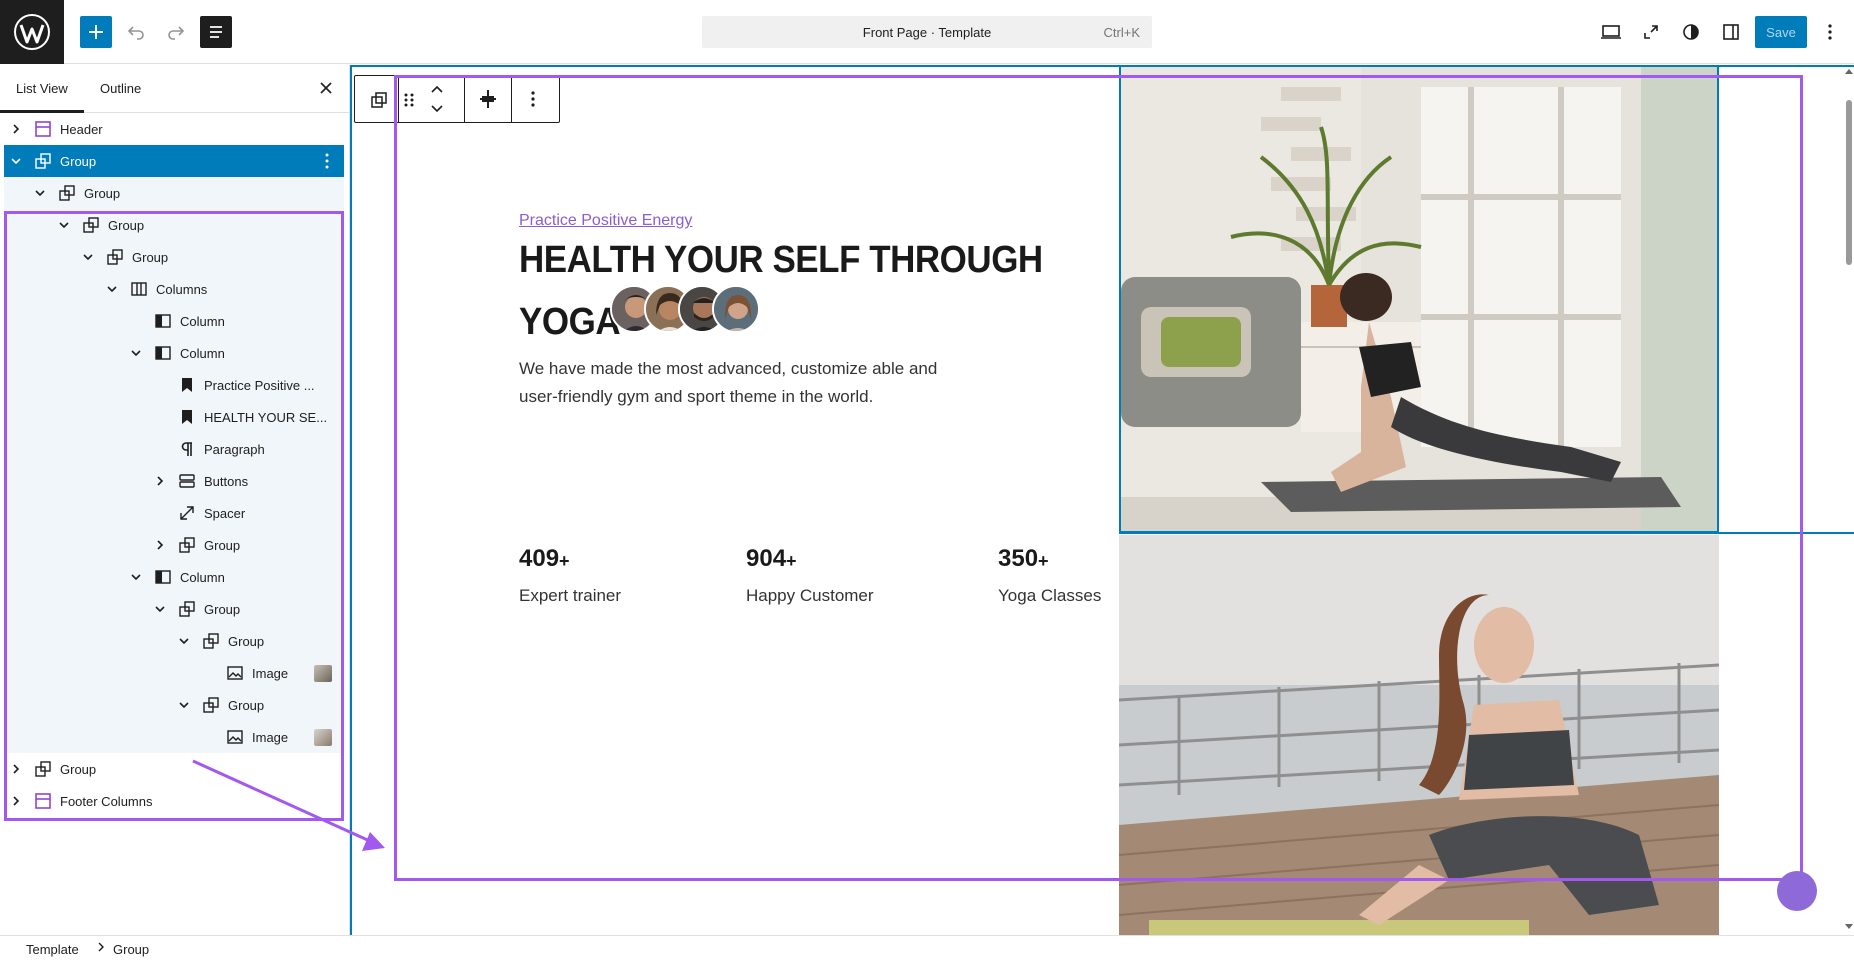 This screenshot has height=961, width=1854. Describe the element at coordinates (570, 322) in the screenshot. I see `hero-heading-line2: YOGA` at that location.